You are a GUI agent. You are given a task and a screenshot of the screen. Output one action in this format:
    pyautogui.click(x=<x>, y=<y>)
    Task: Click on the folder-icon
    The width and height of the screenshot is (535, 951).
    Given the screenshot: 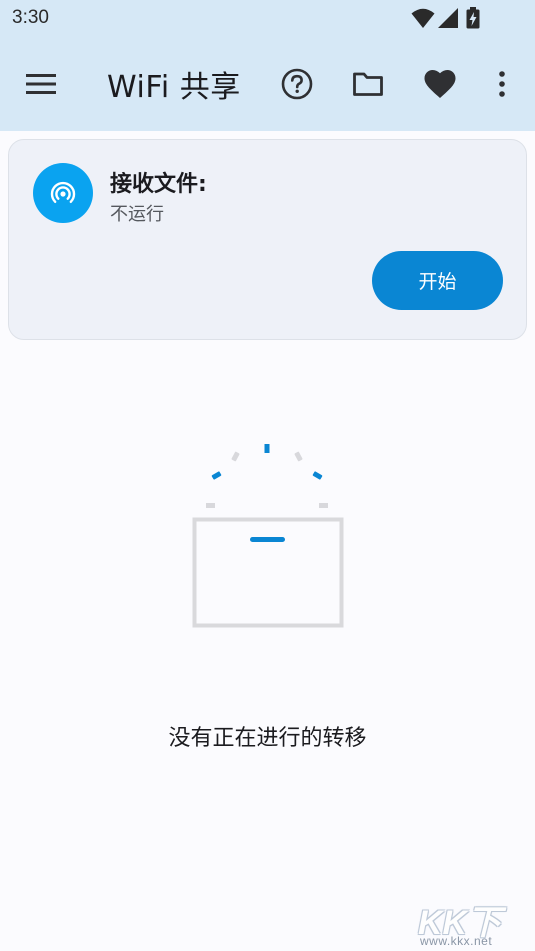 What is the action you would take?
    pyautogui.click(x=368, y=84)
    